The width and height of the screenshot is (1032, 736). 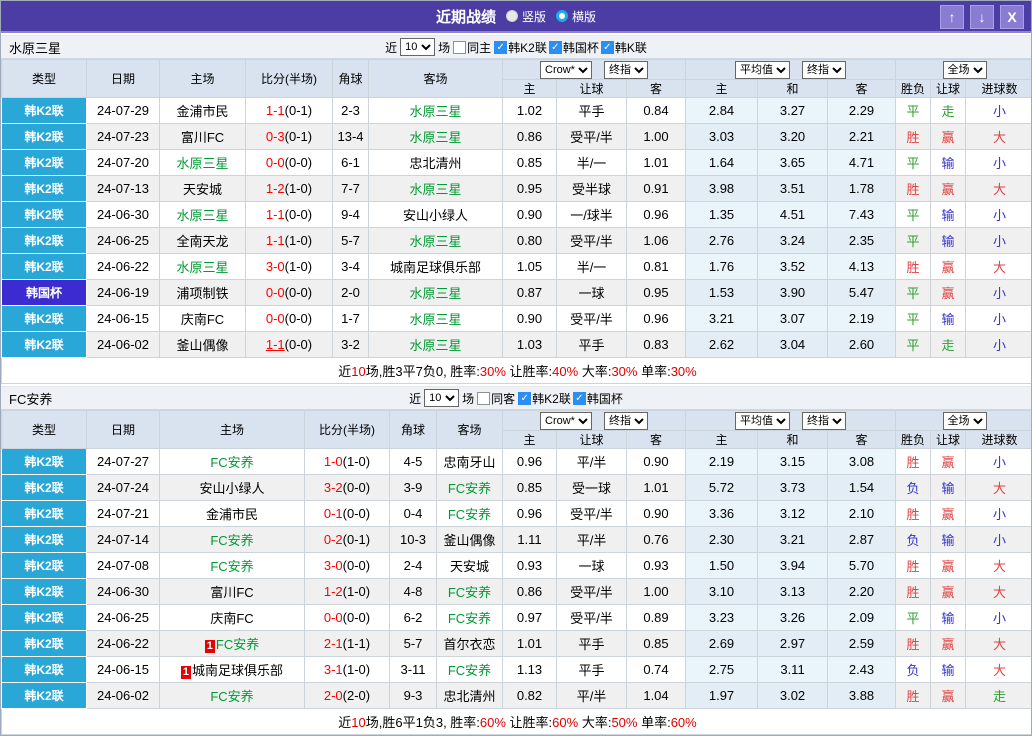 I want to click on goals-result-cell: 大, so click(x=998, y=591).